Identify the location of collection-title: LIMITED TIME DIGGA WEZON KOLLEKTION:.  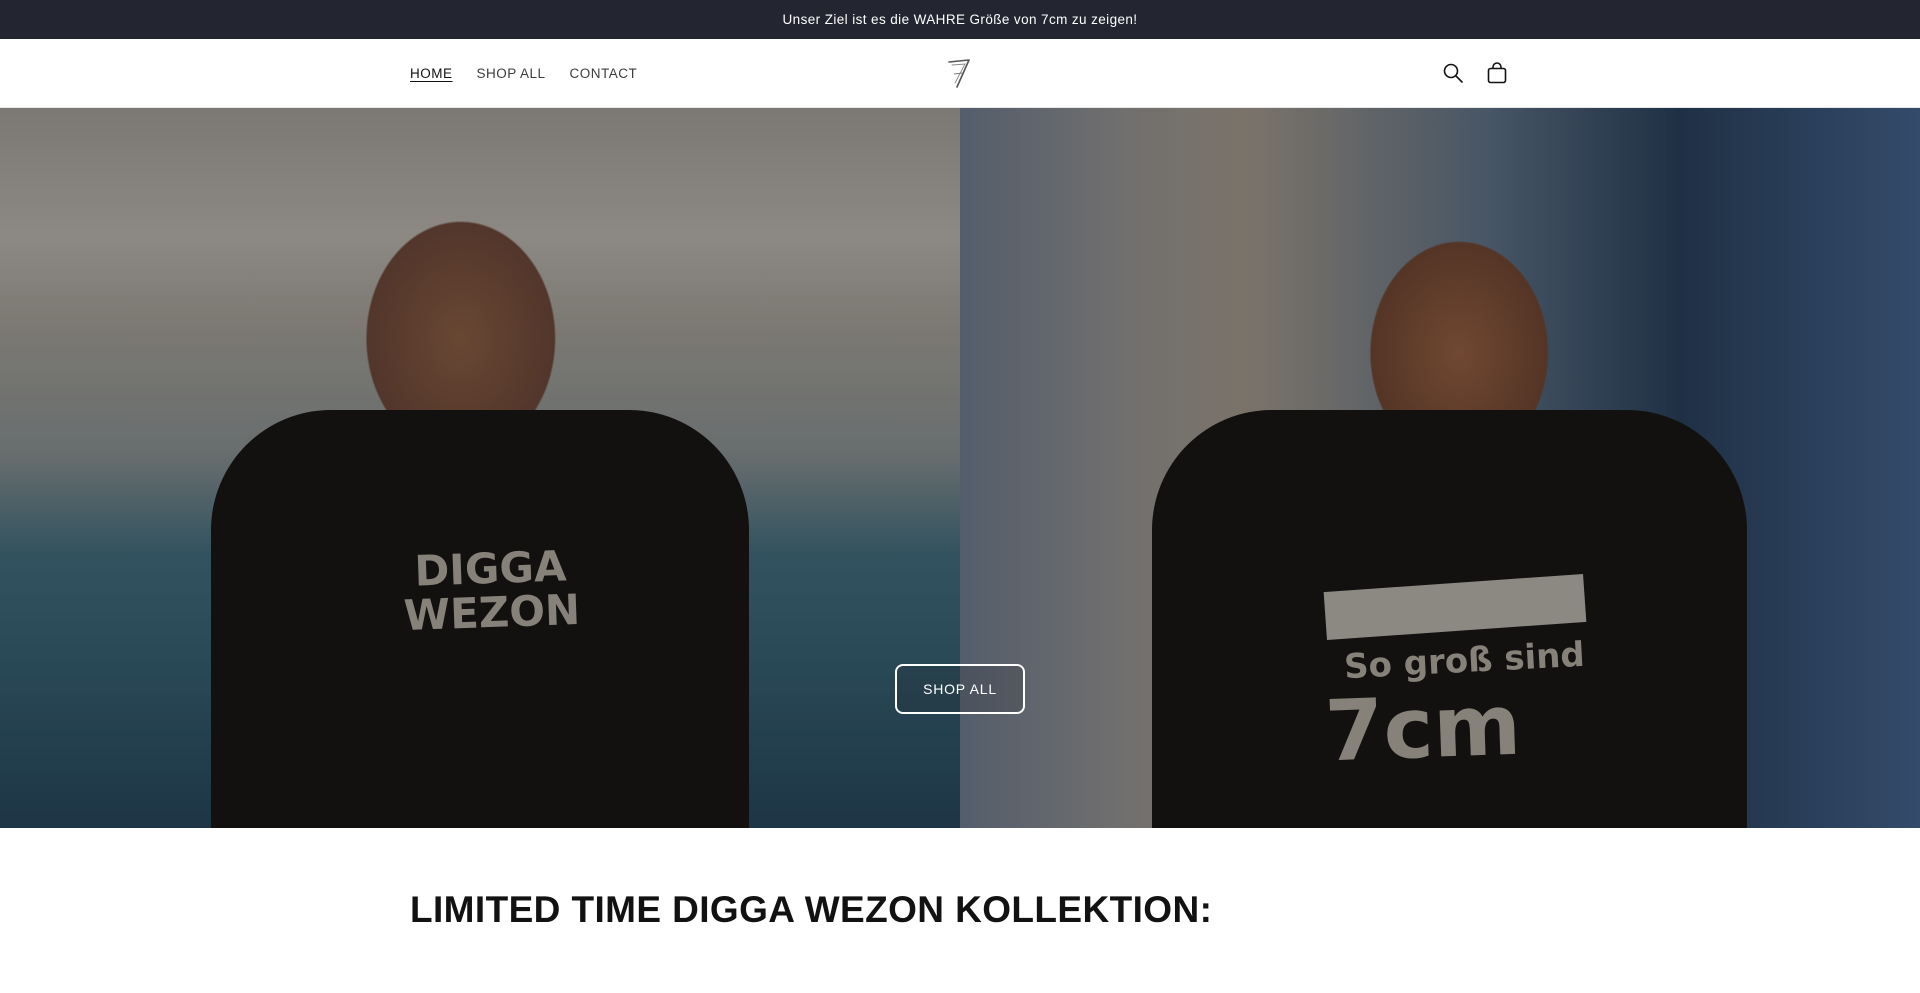
(811, 909).